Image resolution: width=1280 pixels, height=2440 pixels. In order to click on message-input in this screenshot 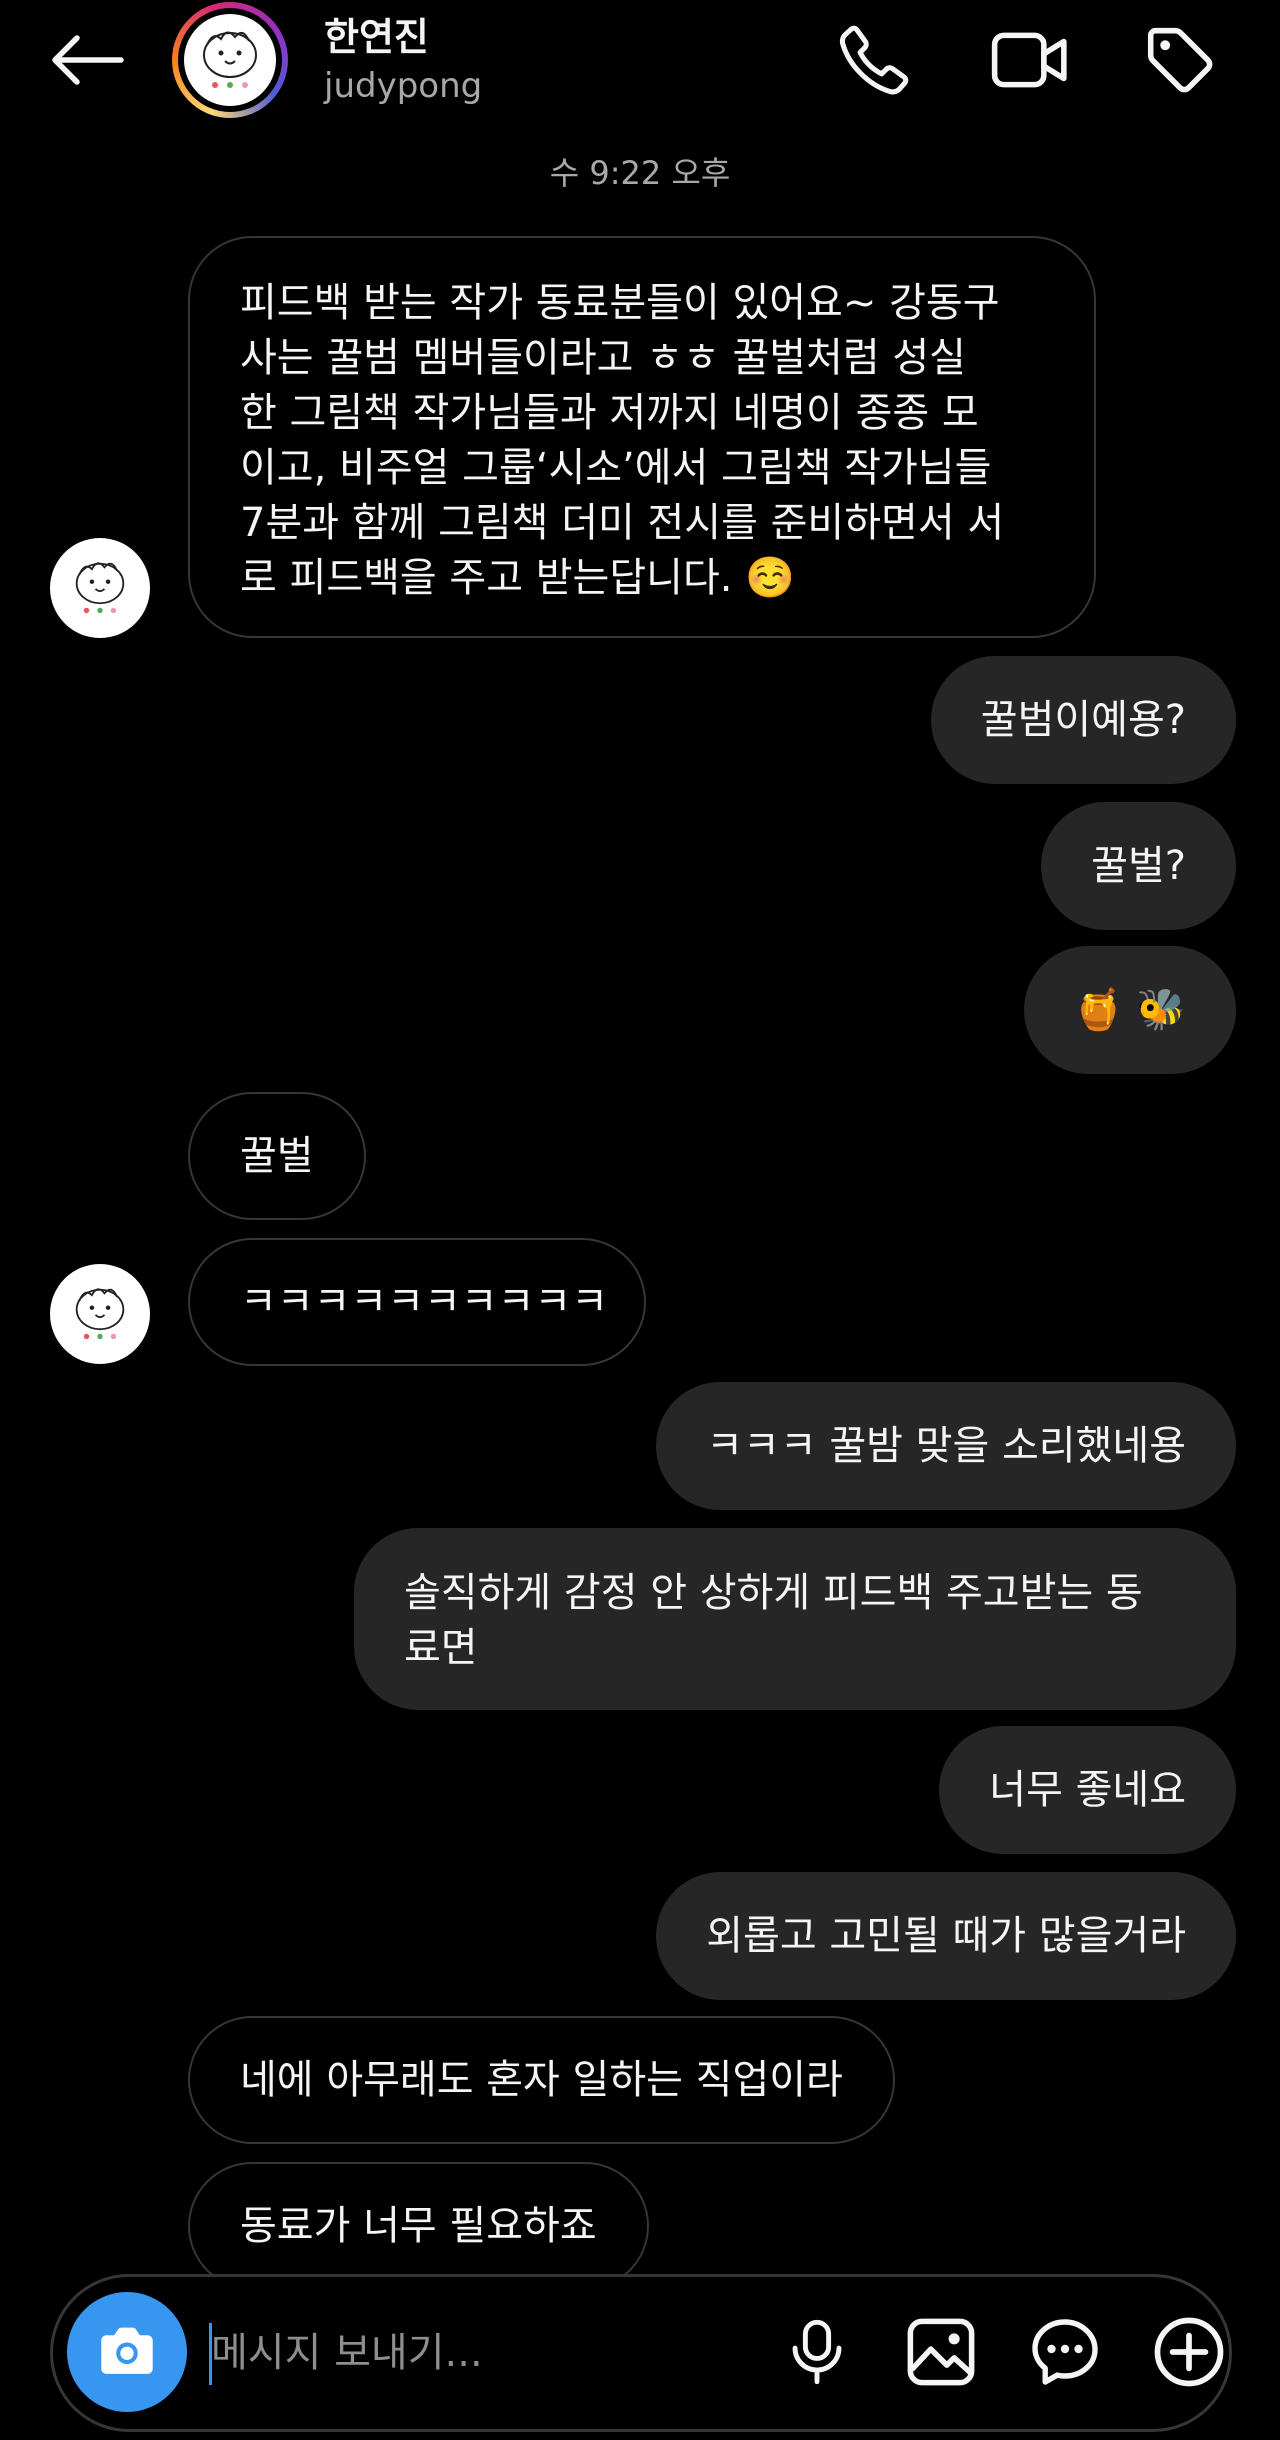, I will do `click(471, 2353)`.